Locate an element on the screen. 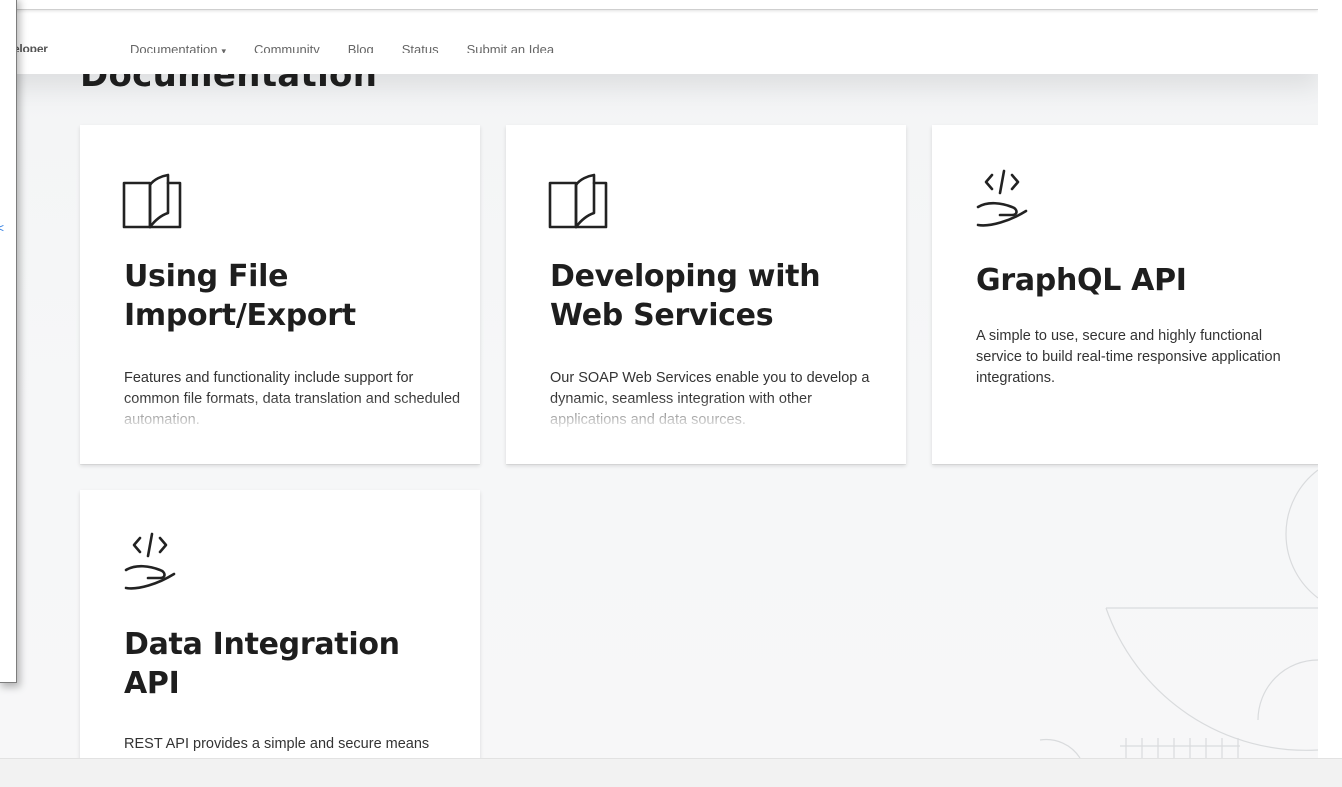 The height and width of the screenshot is (787, 1342). window-top-edge is located at coordinates (659, 5).